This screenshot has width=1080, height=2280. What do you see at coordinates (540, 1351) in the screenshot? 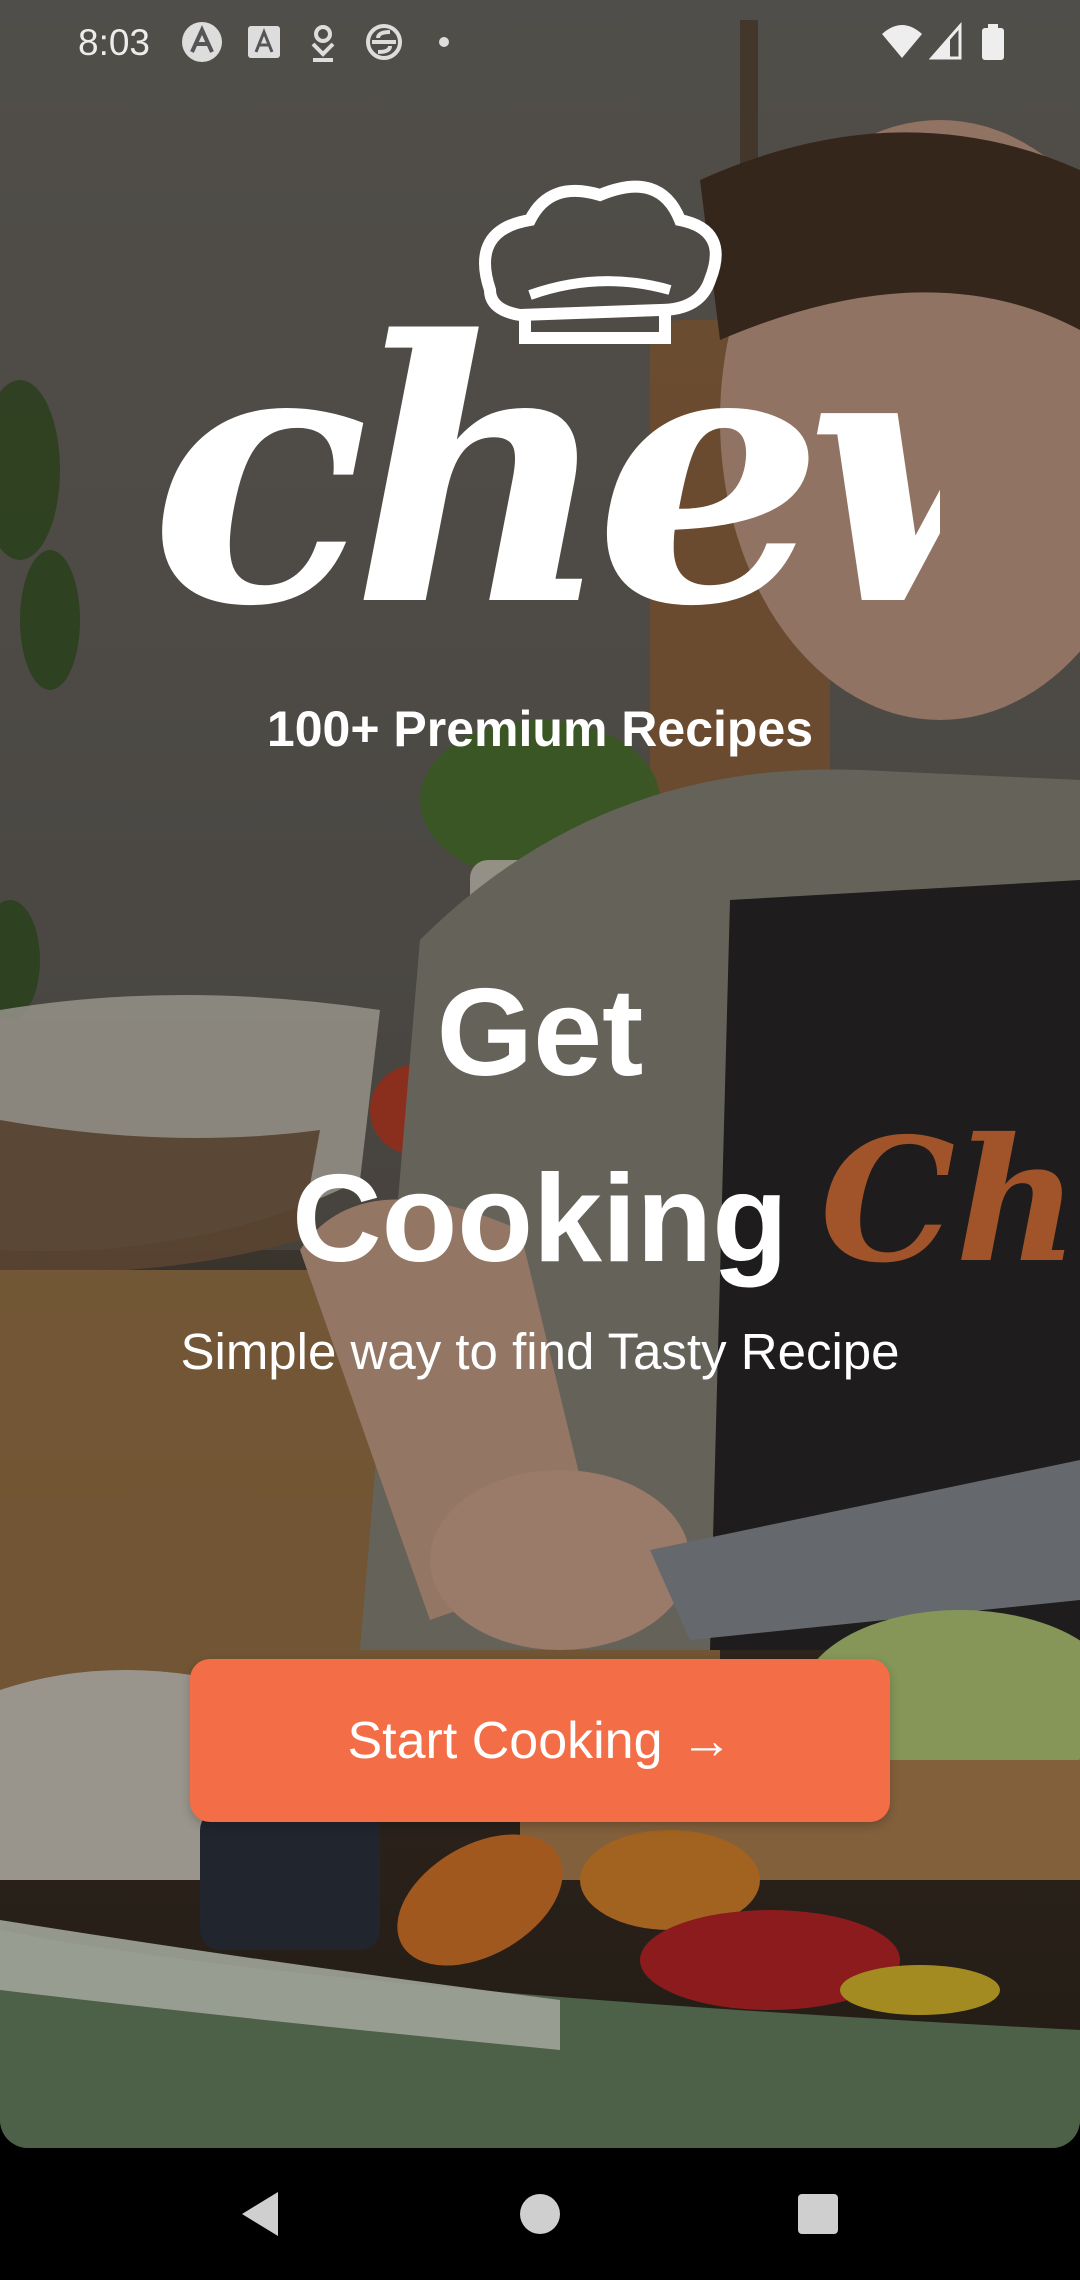
I see `hero-subtitle: Simple way to find Tasty Recipe` at bounding box center [540, 1351].